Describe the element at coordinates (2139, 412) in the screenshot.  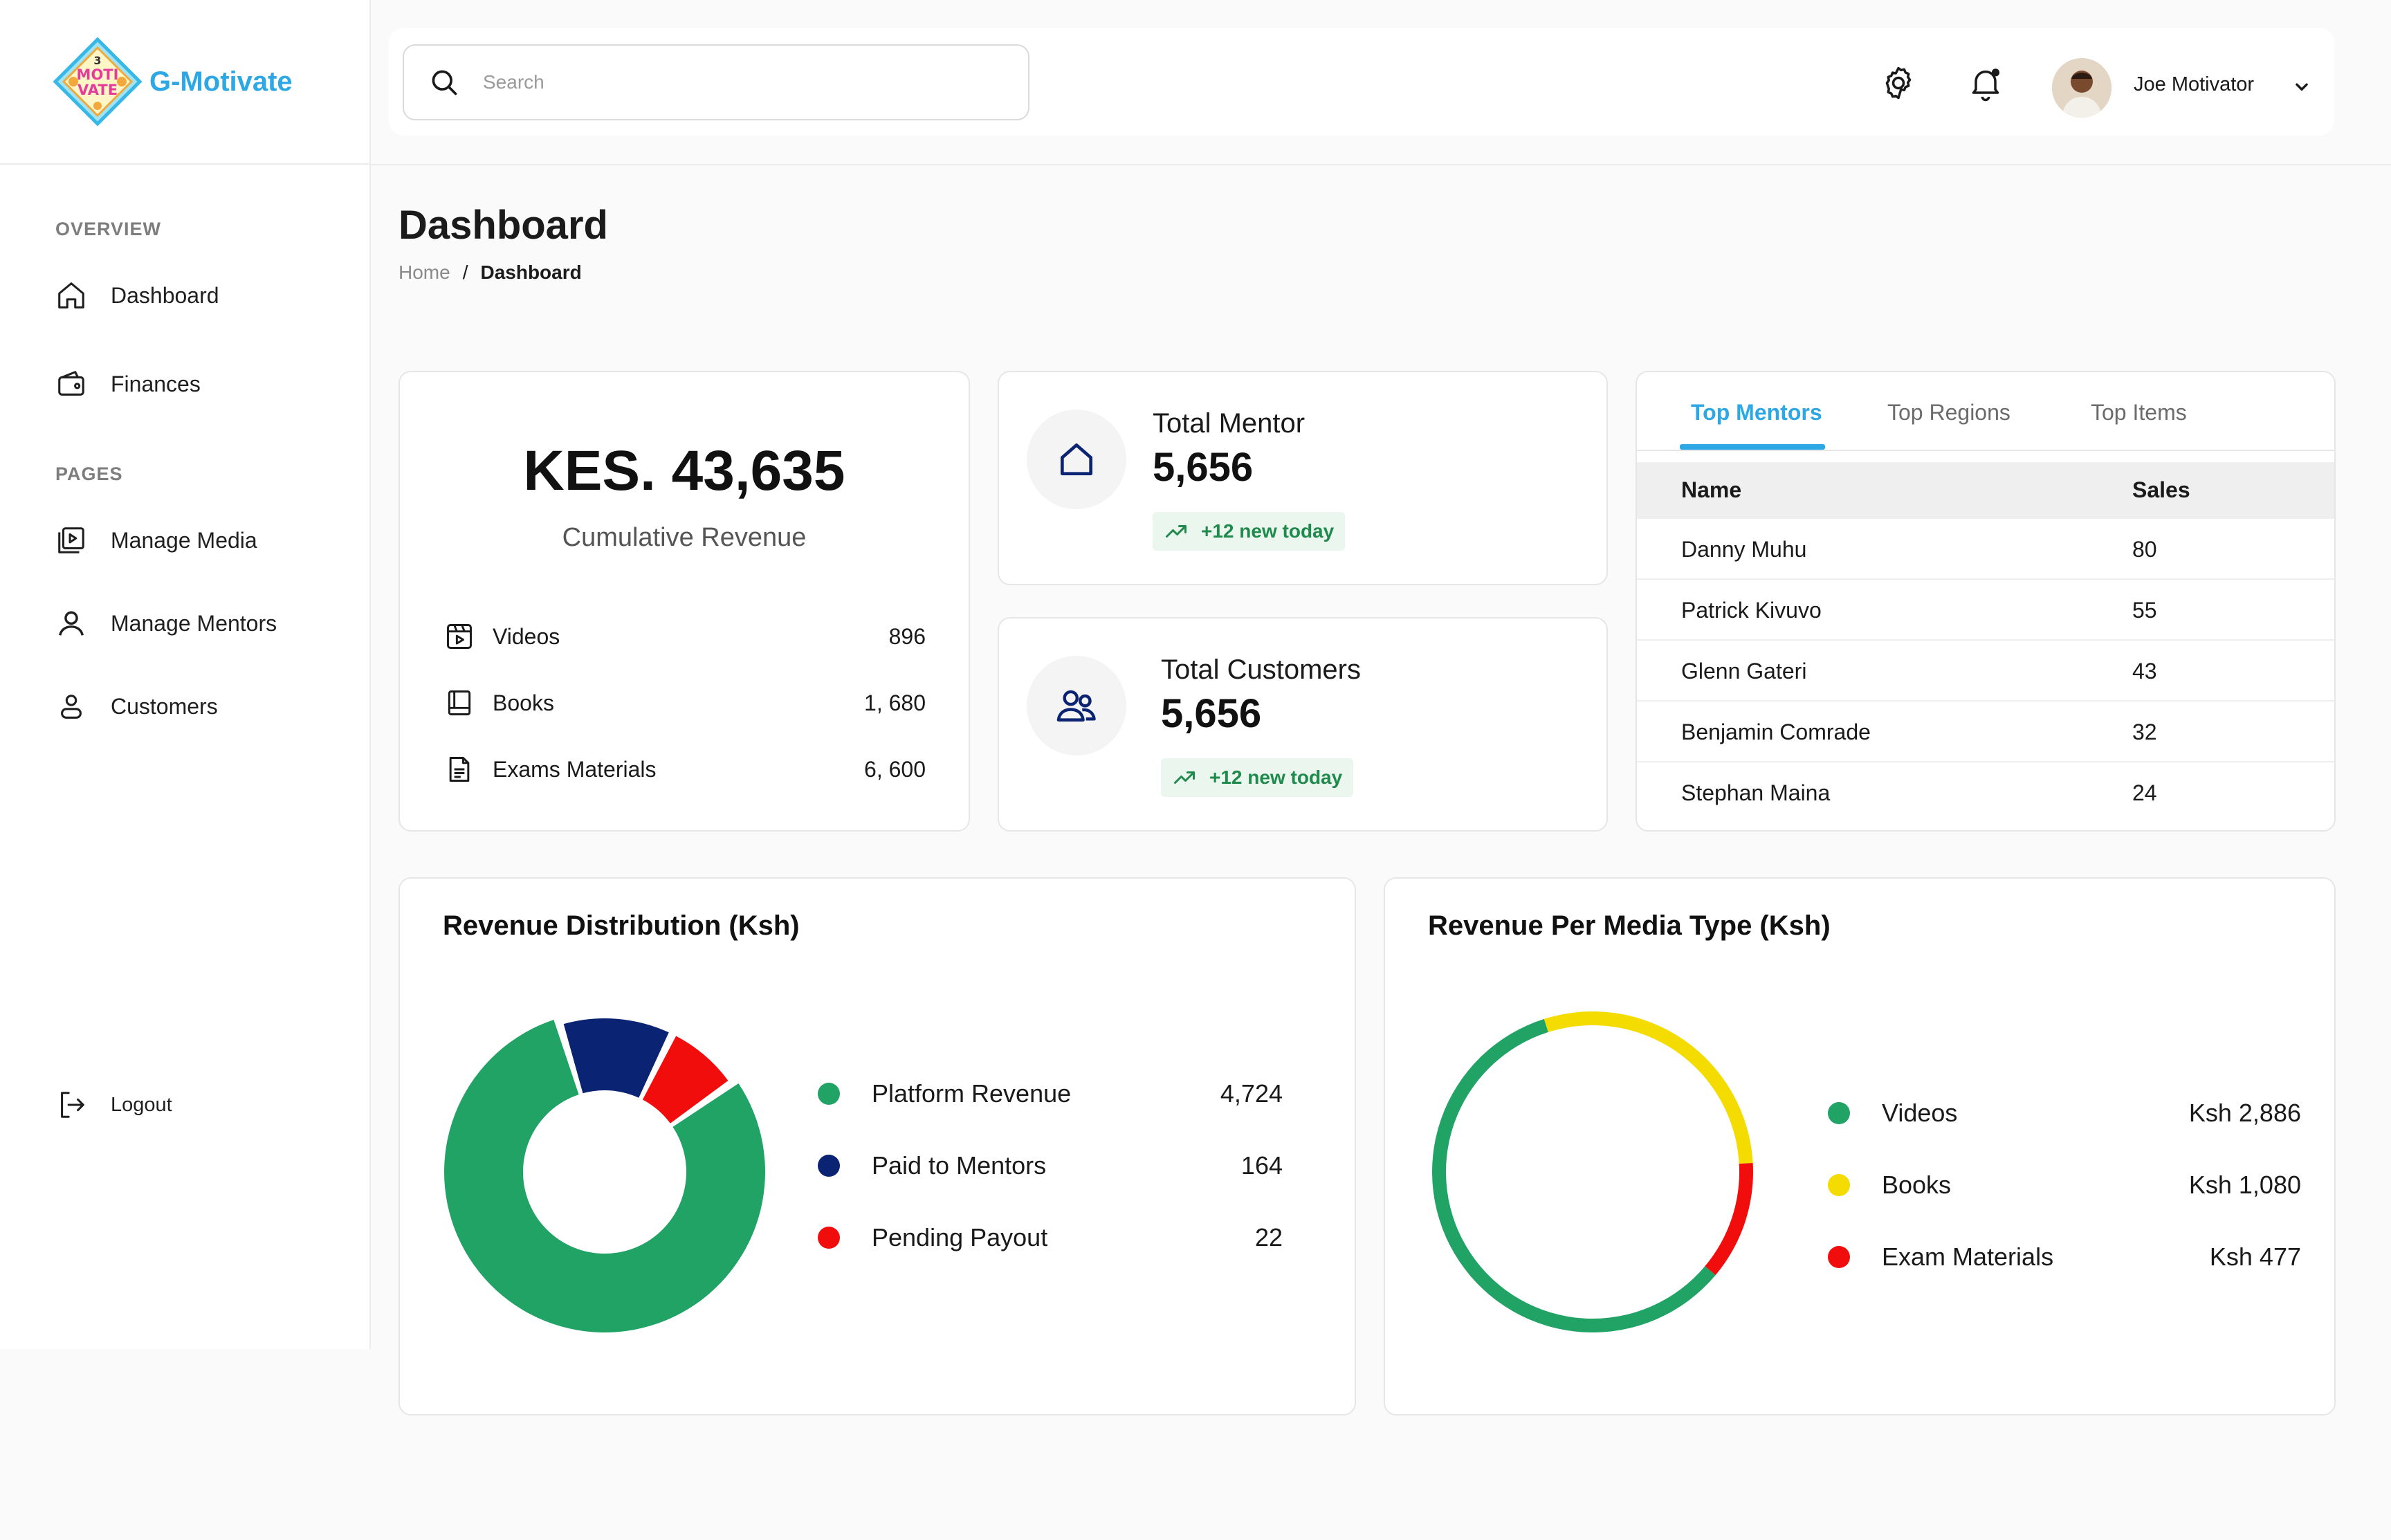
I see `tab-top-items: Top Items` at that location.